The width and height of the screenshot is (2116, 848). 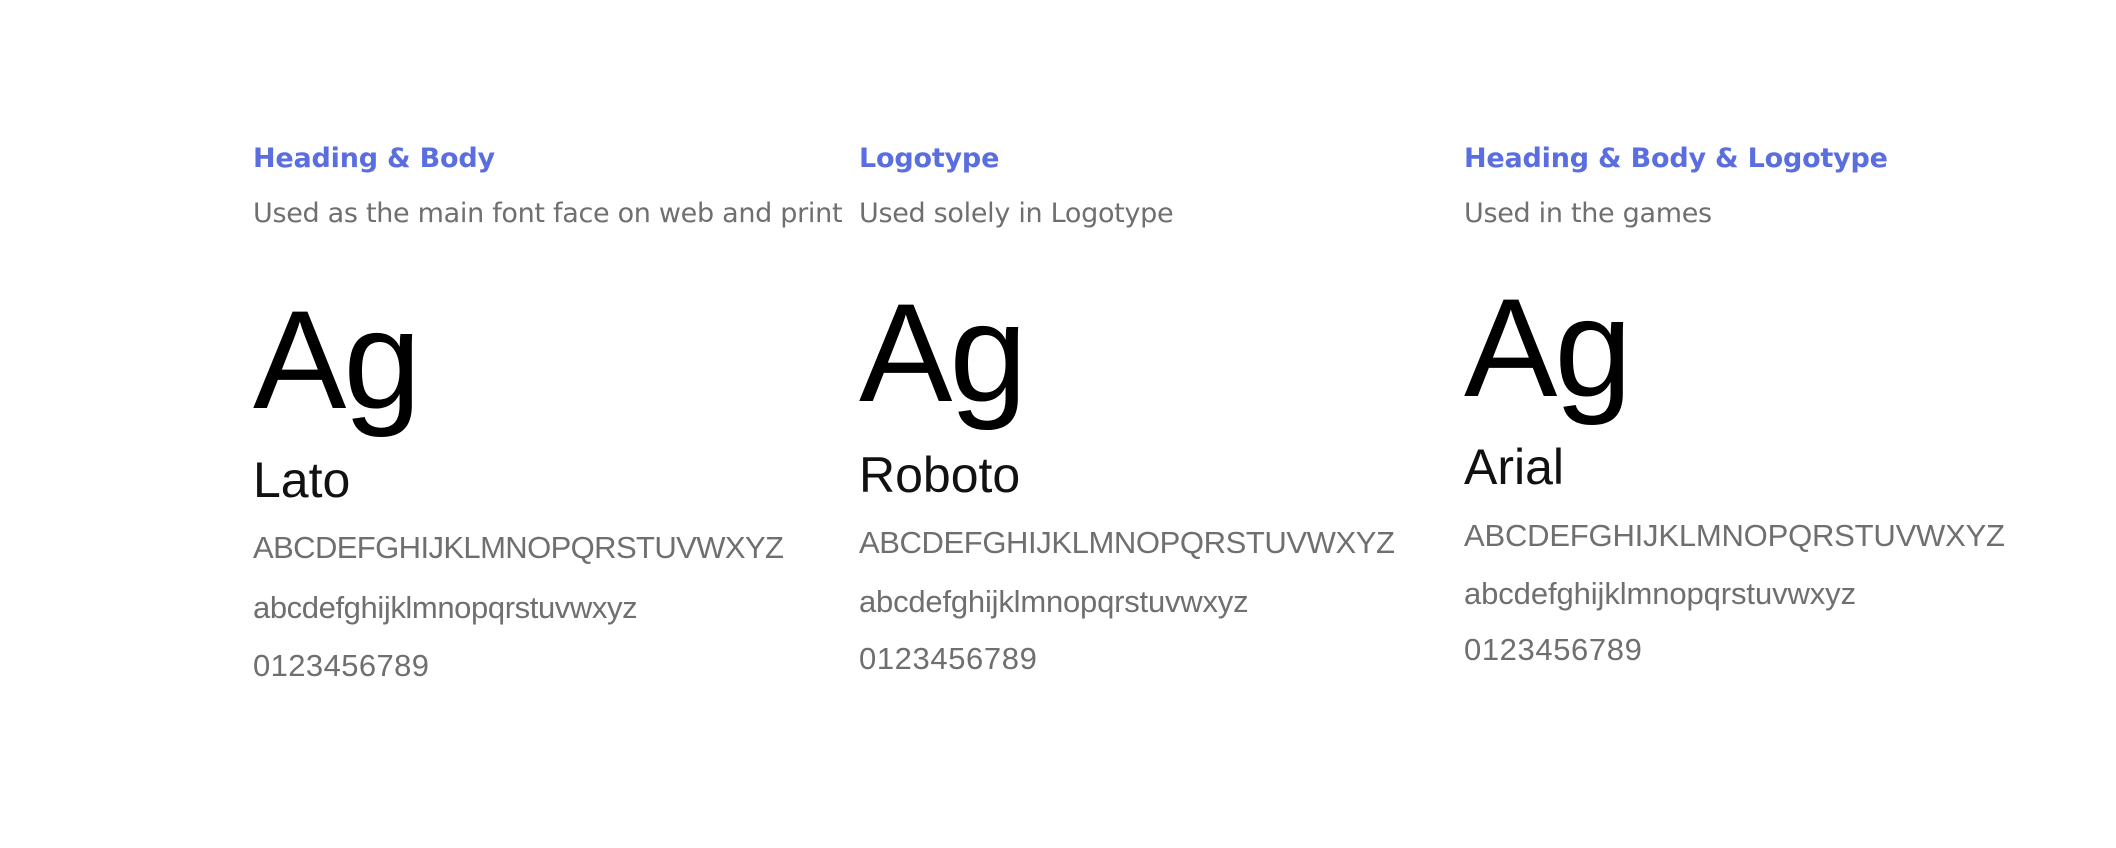 What do you see at coordinates (1588, 213) in the screenshot?
I see `font-usage-description: Used in the games` at bounding box center [1588, 213].